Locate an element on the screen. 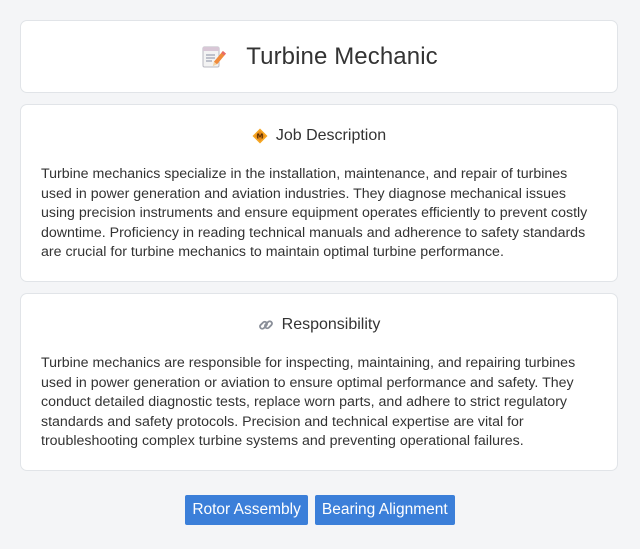  tag-bearing-alignment: Bearing Alignment is located at coordinates (384, 510).